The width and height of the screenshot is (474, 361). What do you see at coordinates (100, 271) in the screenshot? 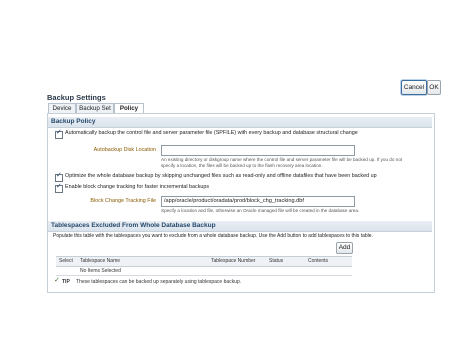
I see `empty-table-message: No Items Selected` at bounding box center [100, 271].